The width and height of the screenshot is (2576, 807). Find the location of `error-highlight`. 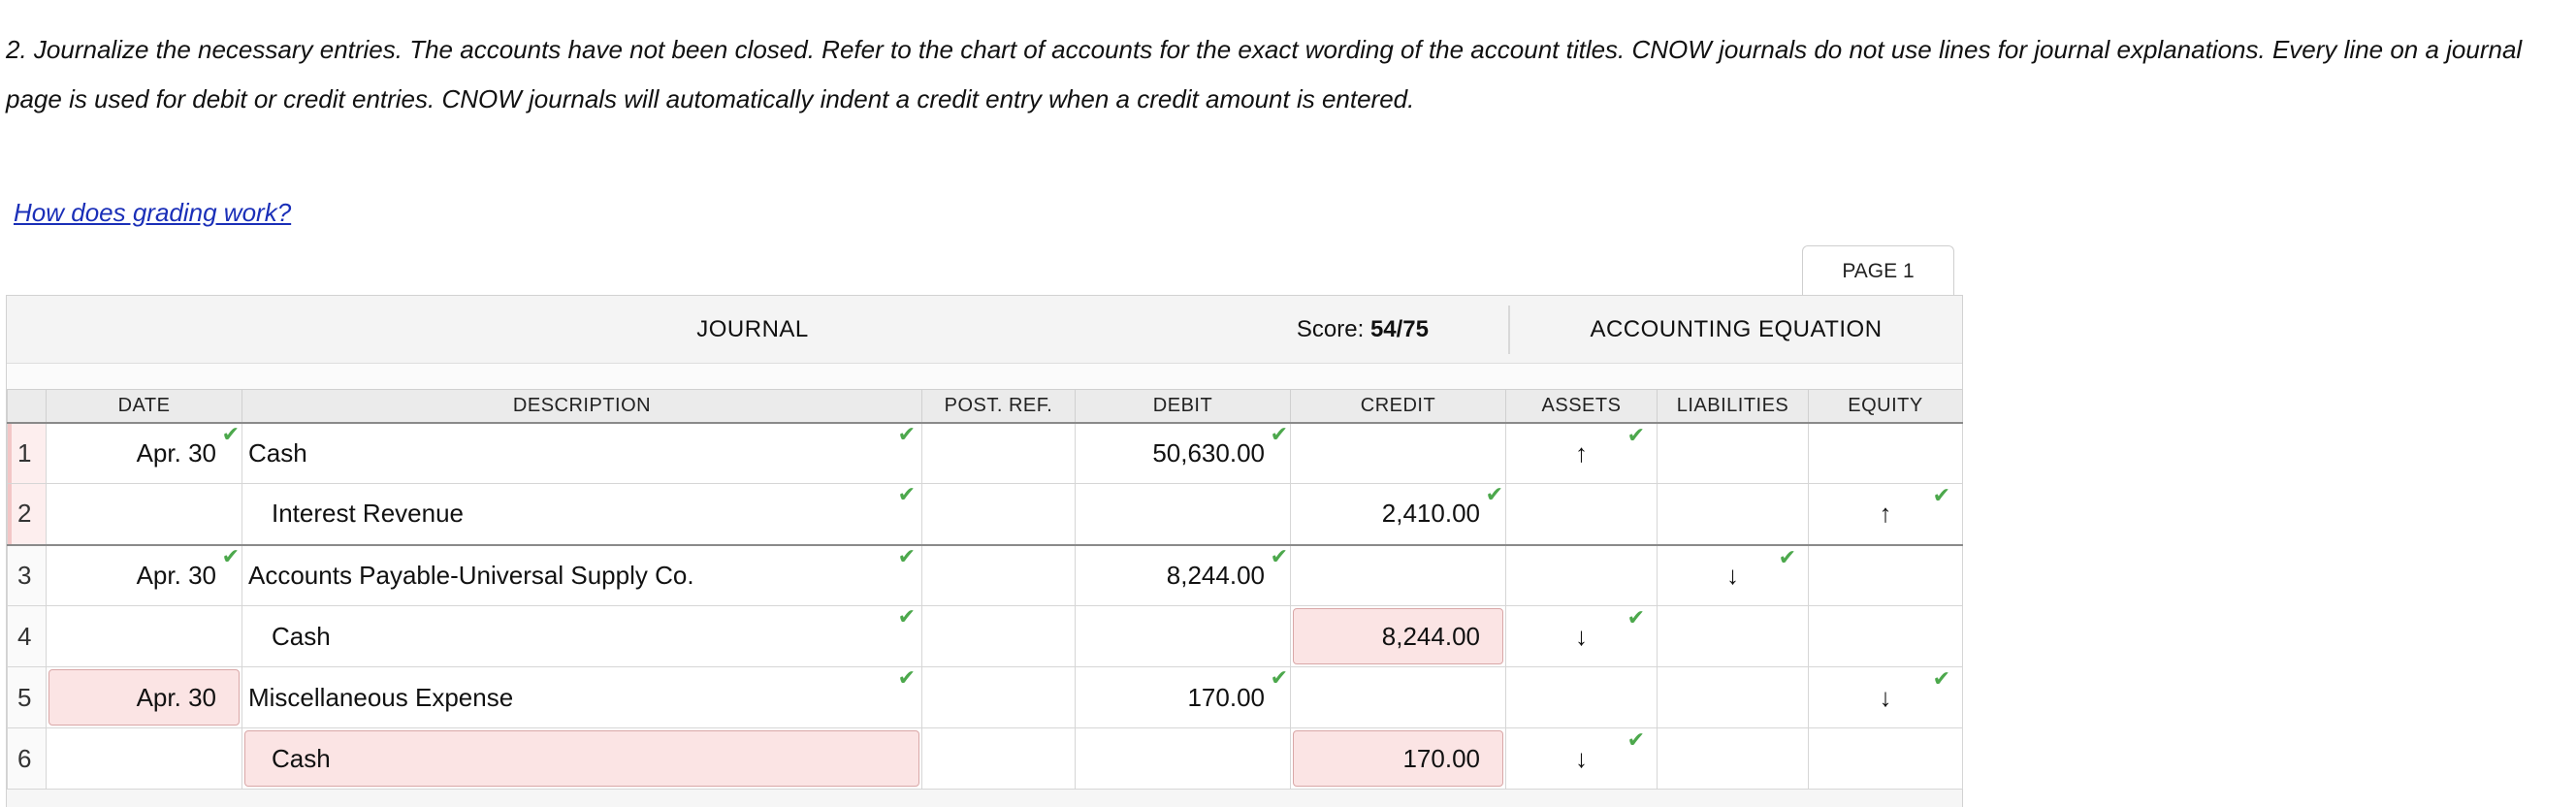

error-highlight is located at coordinates (581, 758).